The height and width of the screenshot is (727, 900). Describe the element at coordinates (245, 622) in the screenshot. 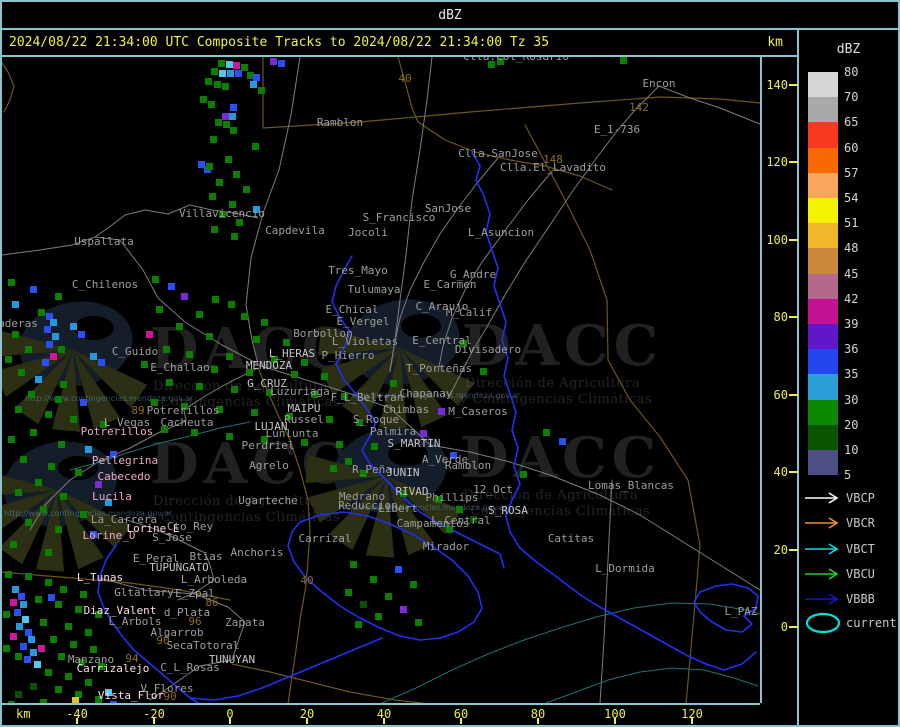

I see `map-place-label: Zapata` at that location.